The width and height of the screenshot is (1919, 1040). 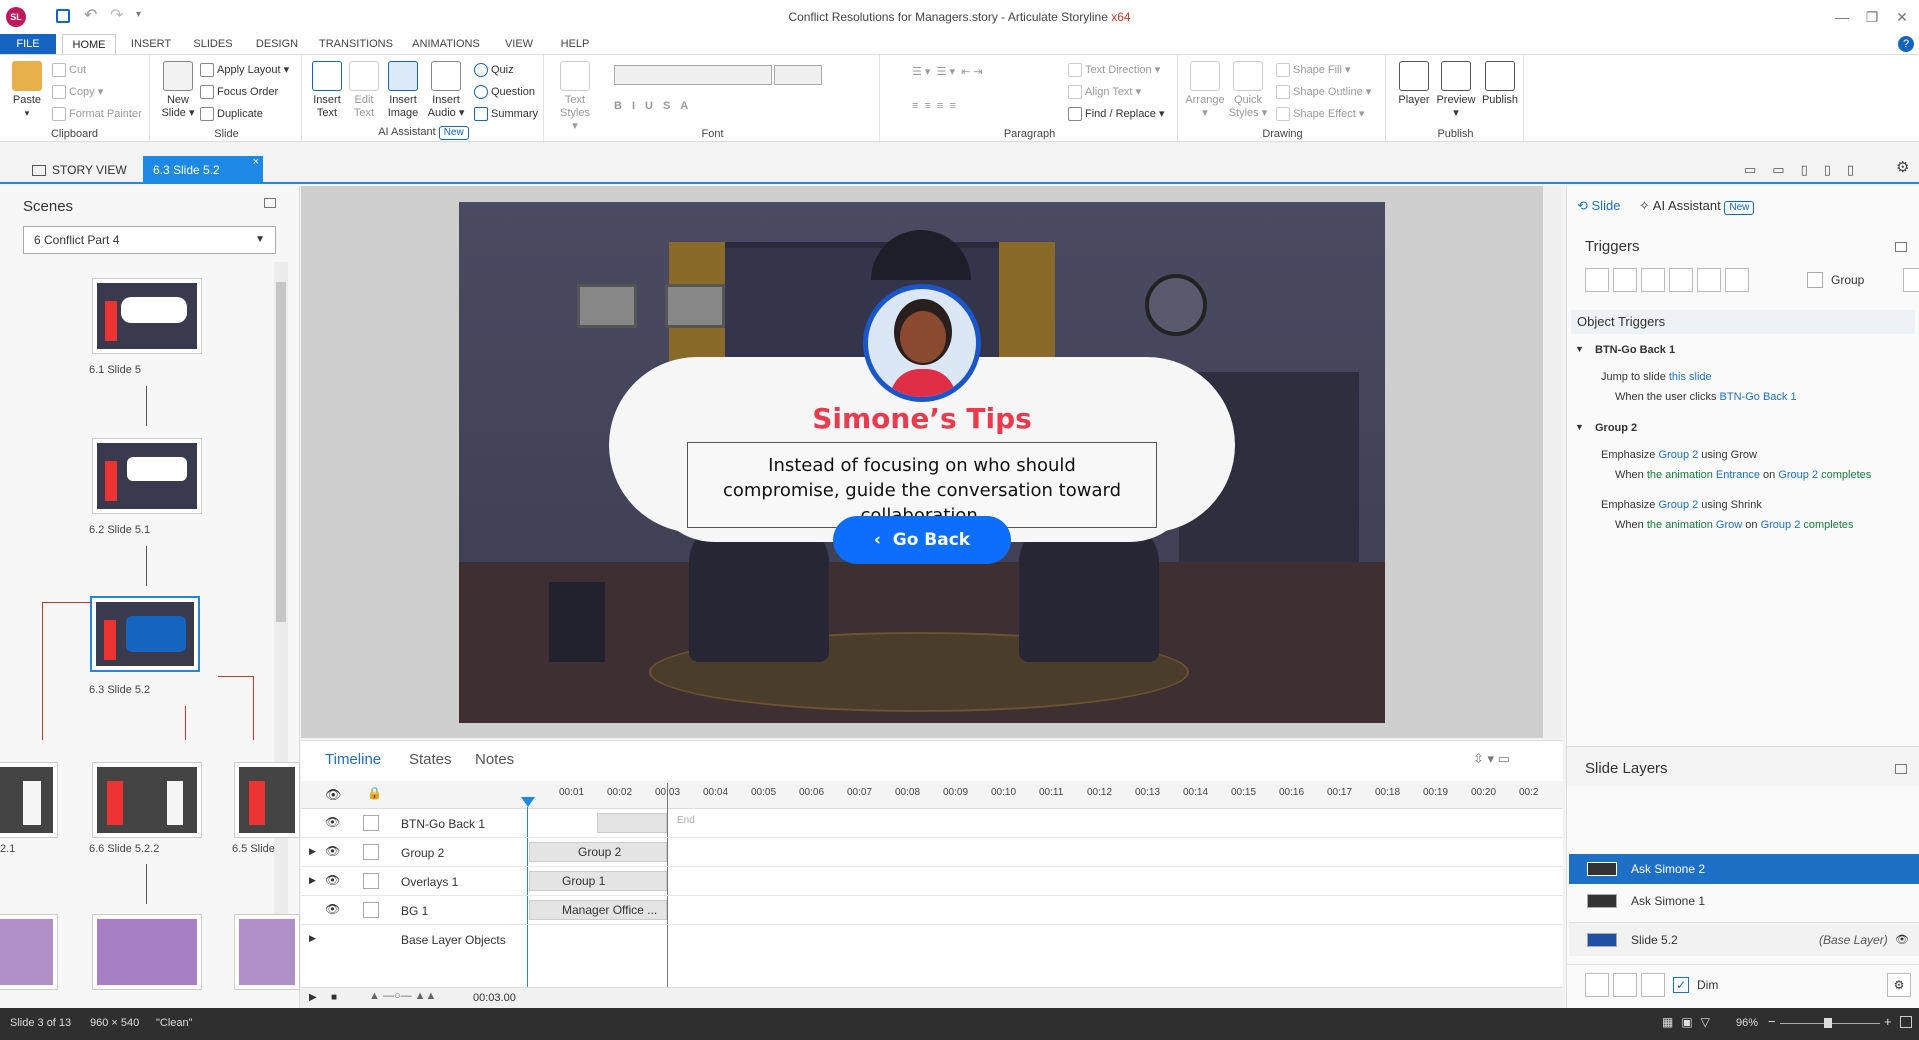 I want to click on alignment-controls: ≡ ≡ ≡ ≡, so click(x=934, y=106).